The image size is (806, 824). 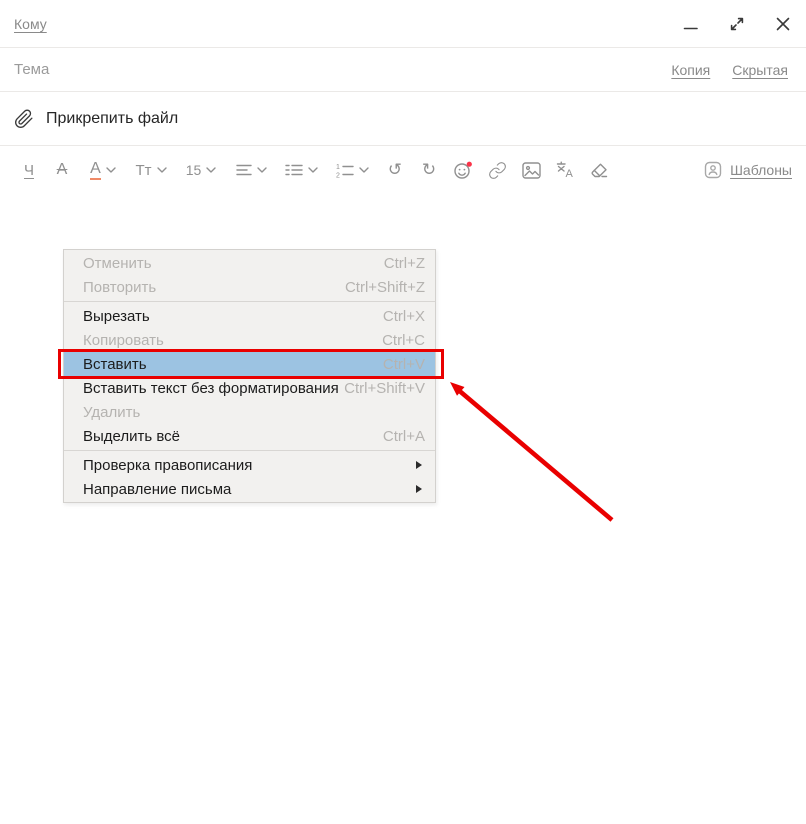 I want to click on notification-dot, so click(x=469, y=164).